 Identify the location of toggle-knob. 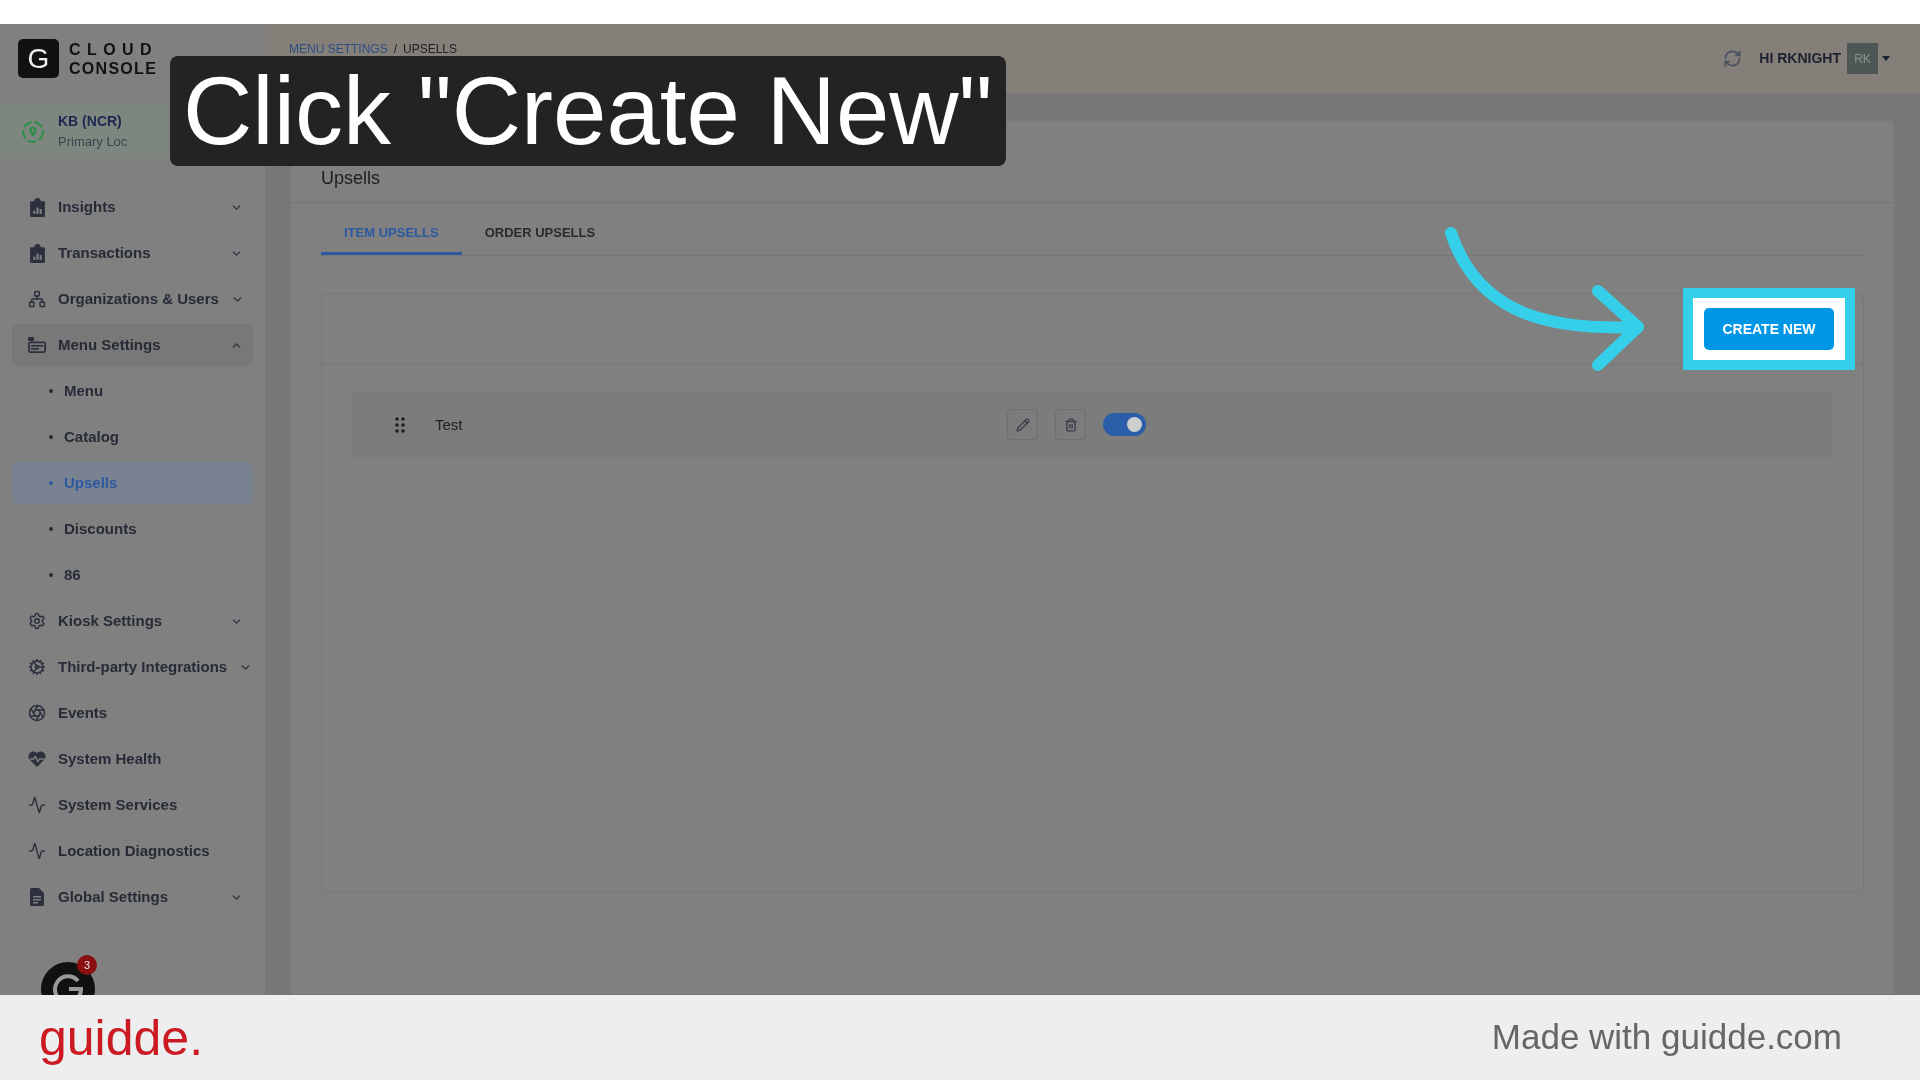
(1134, 424).